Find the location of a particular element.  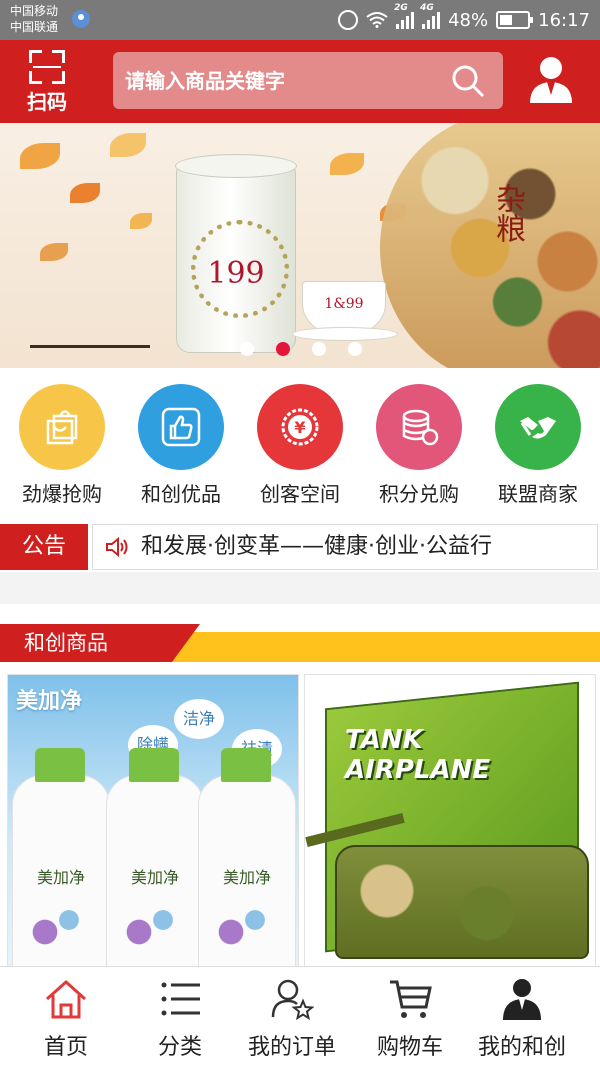

tab-orders: 我的订单 is located at coordinates (292, 1017).